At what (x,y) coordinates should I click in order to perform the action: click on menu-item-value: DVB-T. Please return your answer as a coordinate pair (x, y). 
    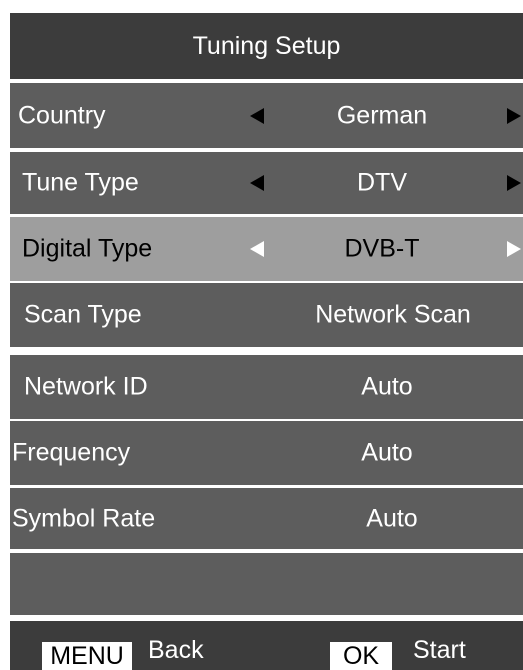
    Looking at the image, I should click on (382, 248).